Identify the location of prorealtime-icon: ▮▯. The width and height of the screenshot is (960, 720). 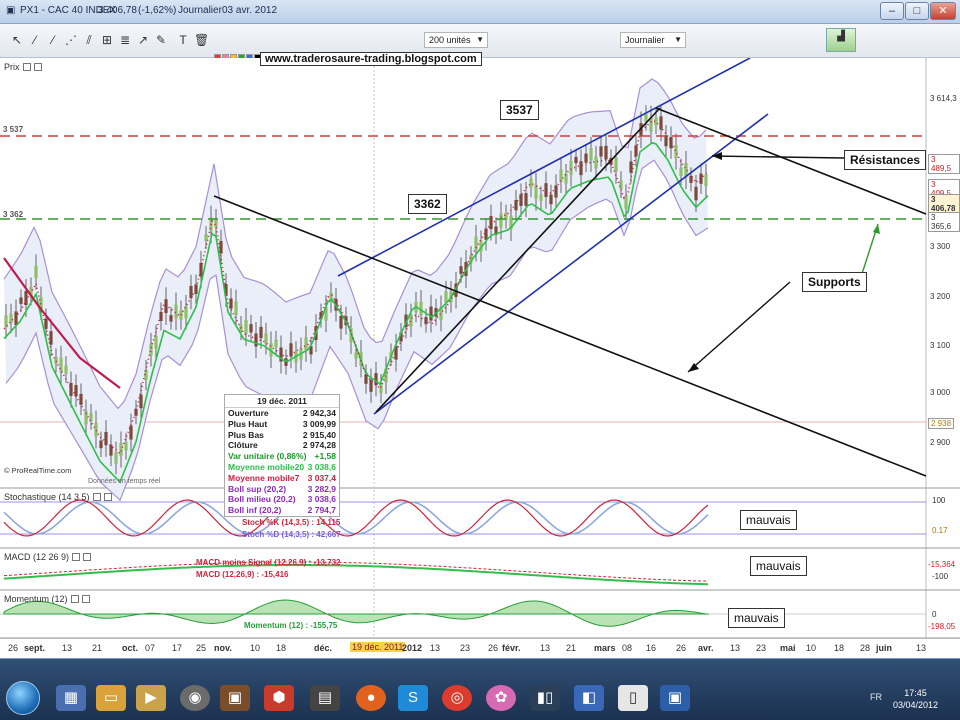
(545, 698).